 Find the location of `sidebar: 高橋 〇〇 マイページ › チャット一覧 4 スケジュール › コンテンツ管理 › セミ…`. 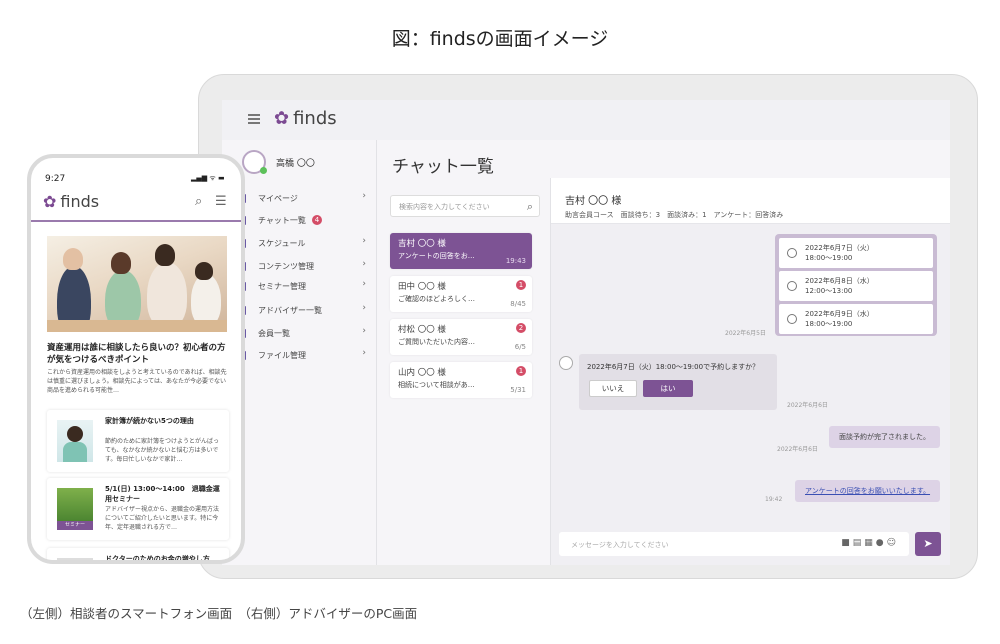

sidebar: 高橋 〇〇 マイページ › チャット一覧 4 スケジュール › コンテンツ管理 › セミ… is located at coordinates (299, 352).